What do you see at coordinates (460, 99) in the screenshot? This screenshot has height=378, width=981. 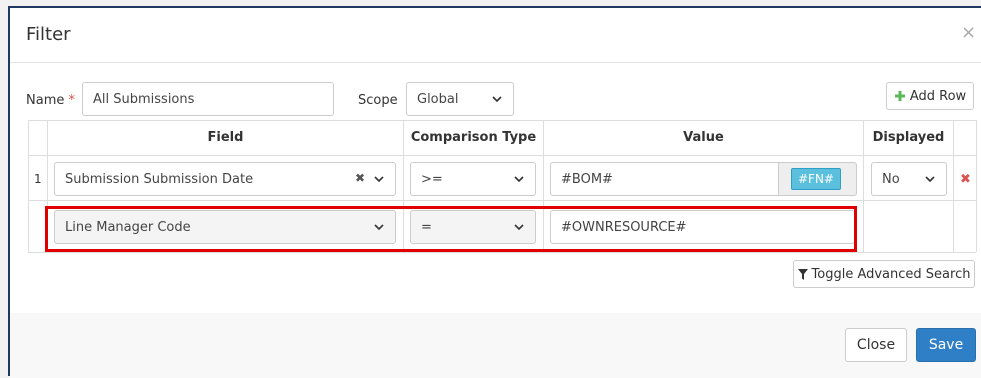 I see `scope-select: Global` at bounding box center [460, 99].